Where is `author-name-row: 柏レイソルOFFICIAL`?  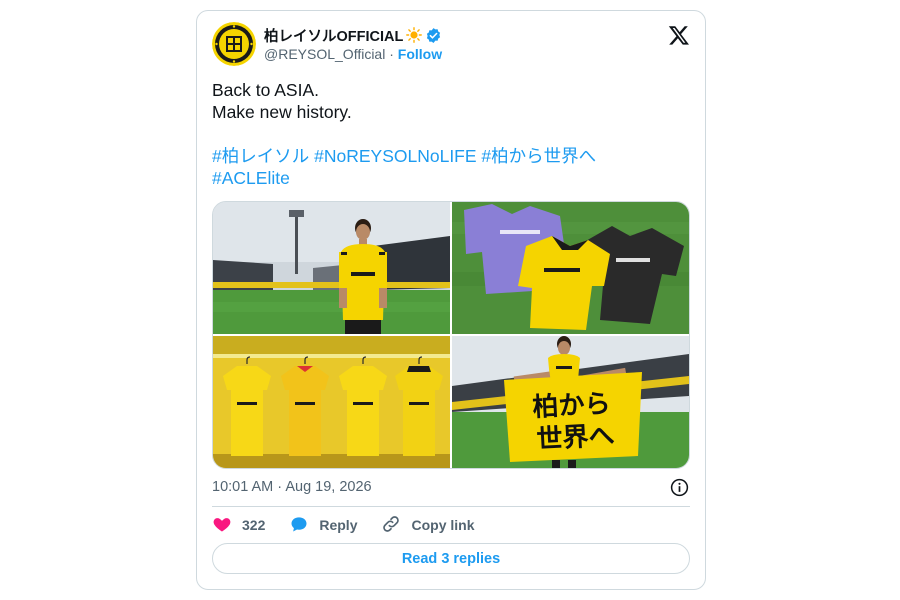 author-name-row: 柏レイソルOFFICIAL is located at coordinates (353, 35).